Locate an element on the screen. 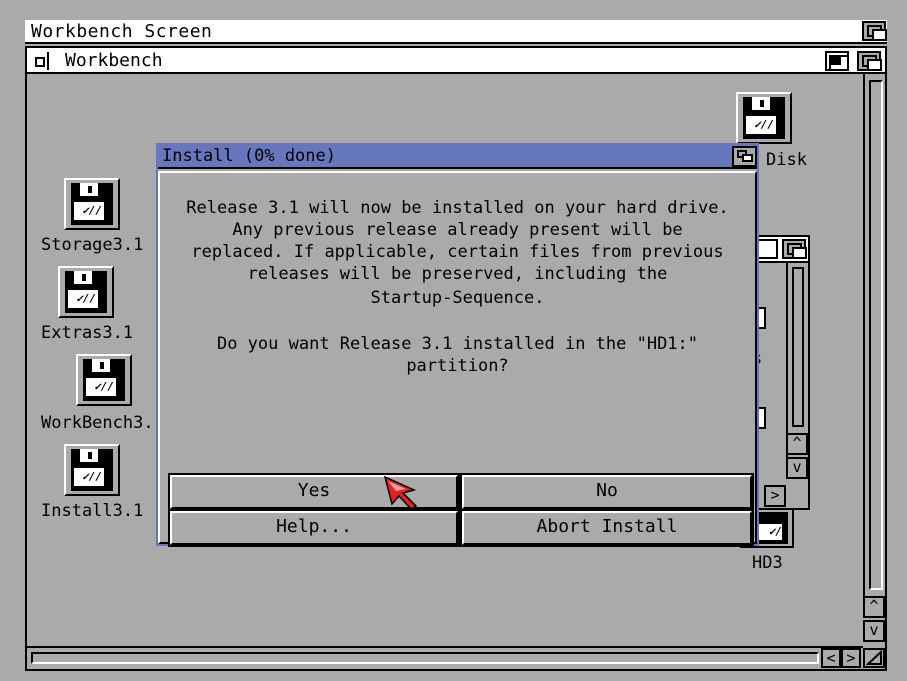 This screenshot has height=681, width=907. mouse-pointer-icon is located at coordinates (401, 493).